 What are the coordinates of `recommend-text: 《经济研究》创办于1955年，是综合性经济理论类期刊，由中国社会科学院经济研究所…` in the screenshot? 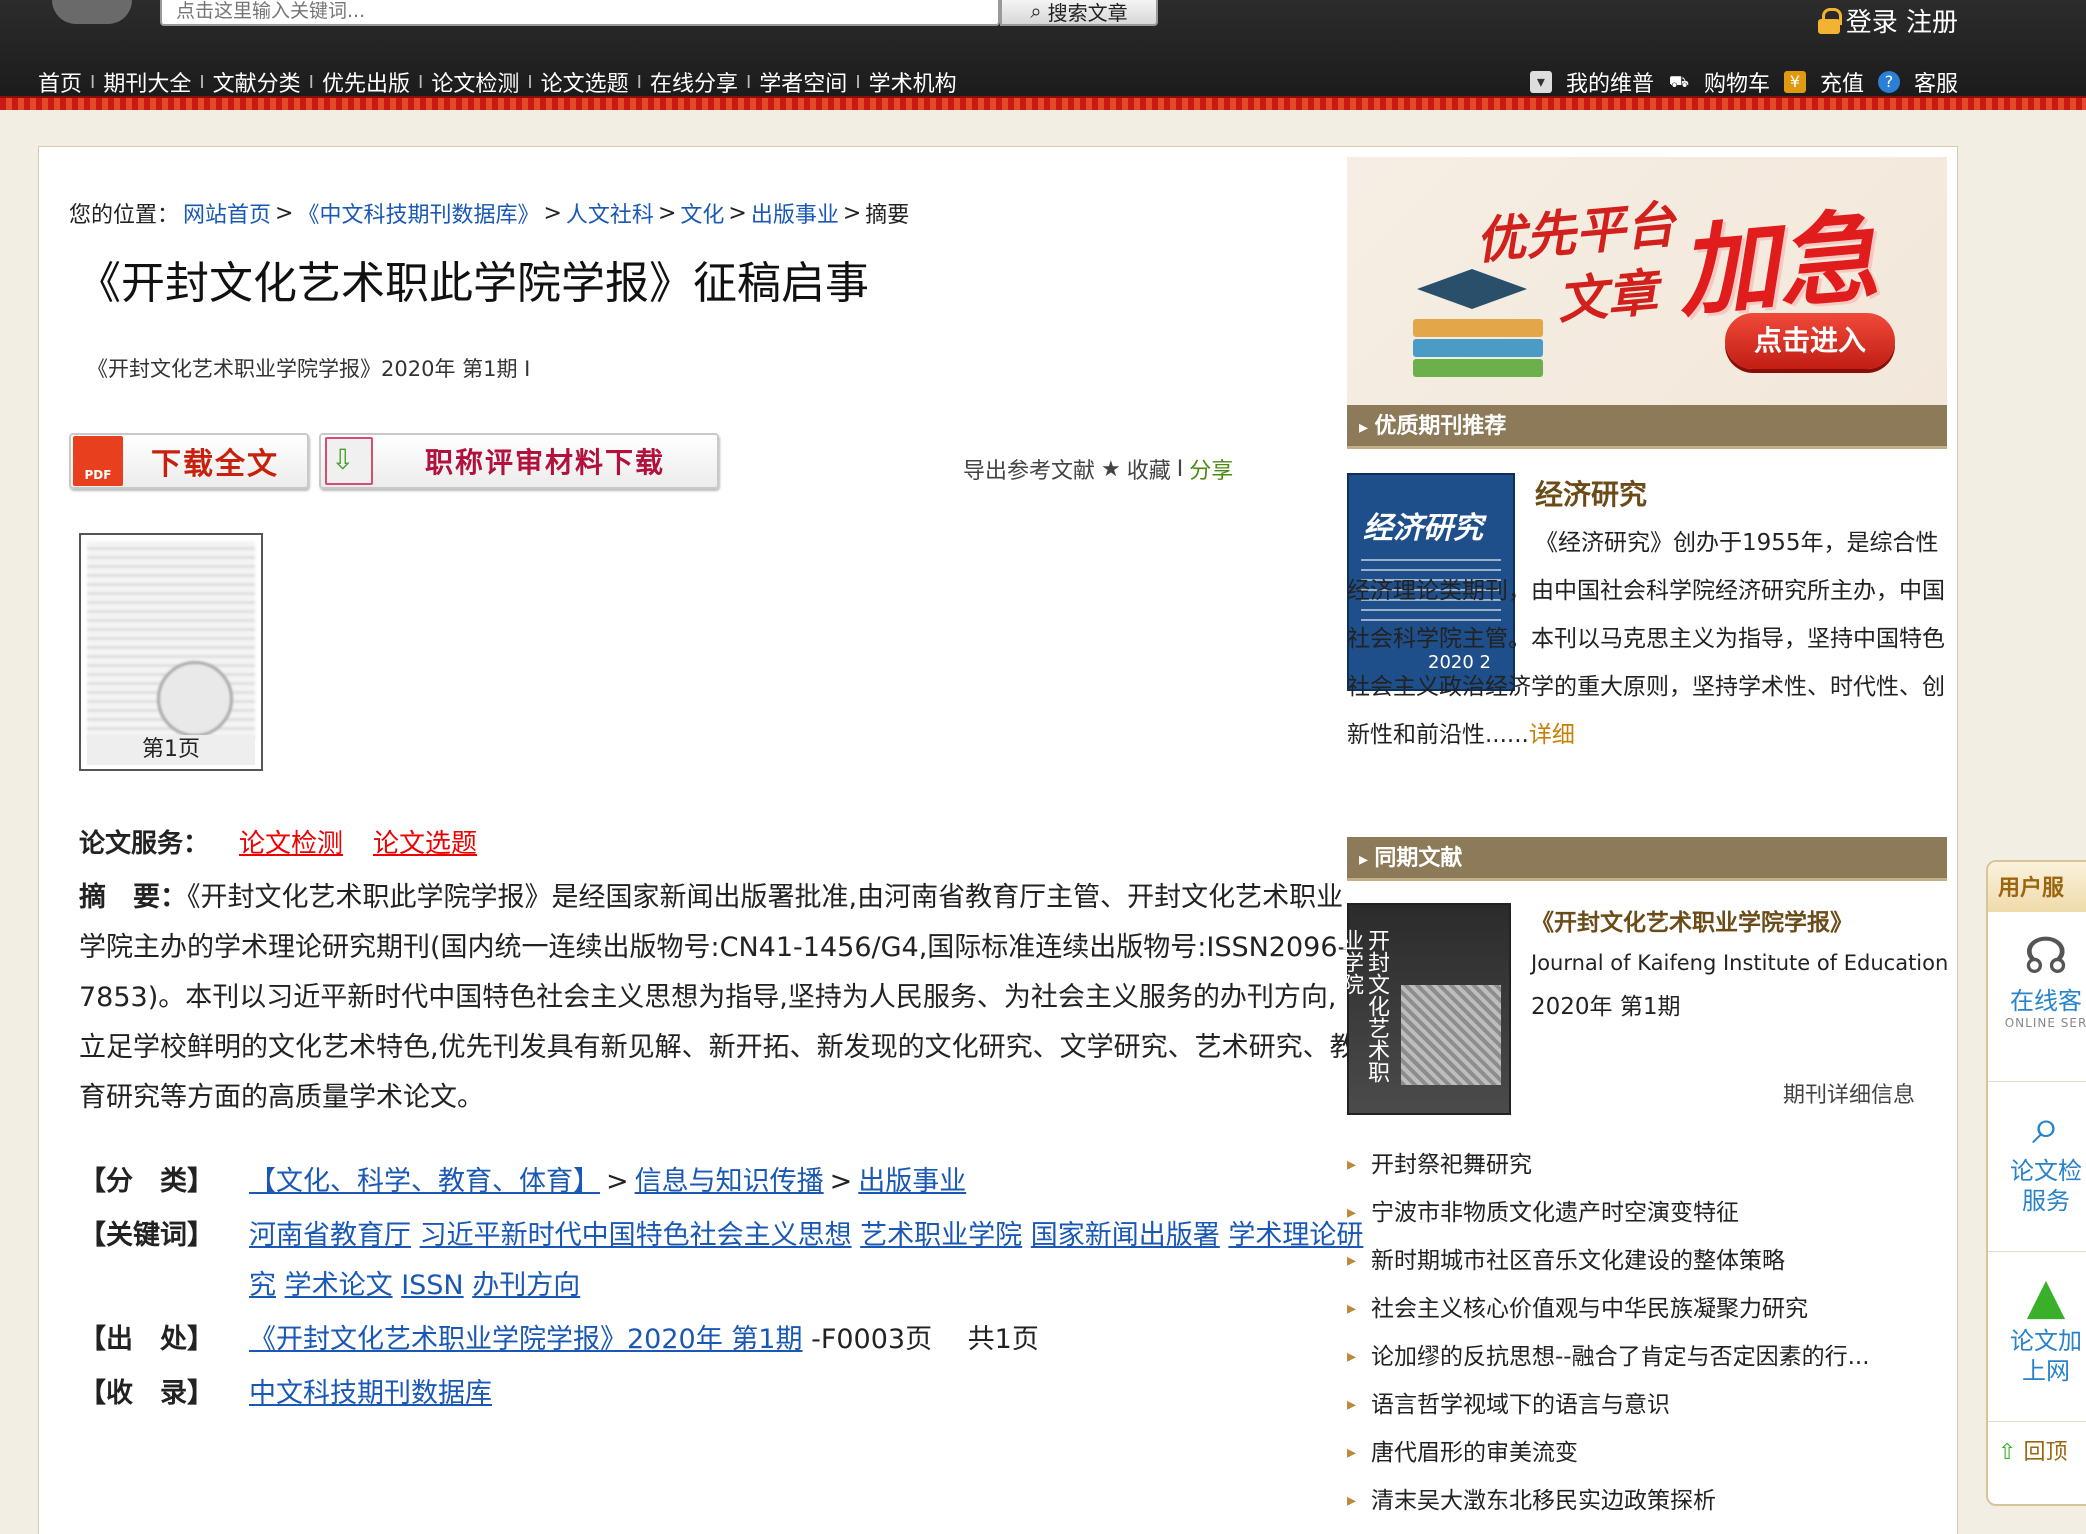 It's located at (1646, 639).